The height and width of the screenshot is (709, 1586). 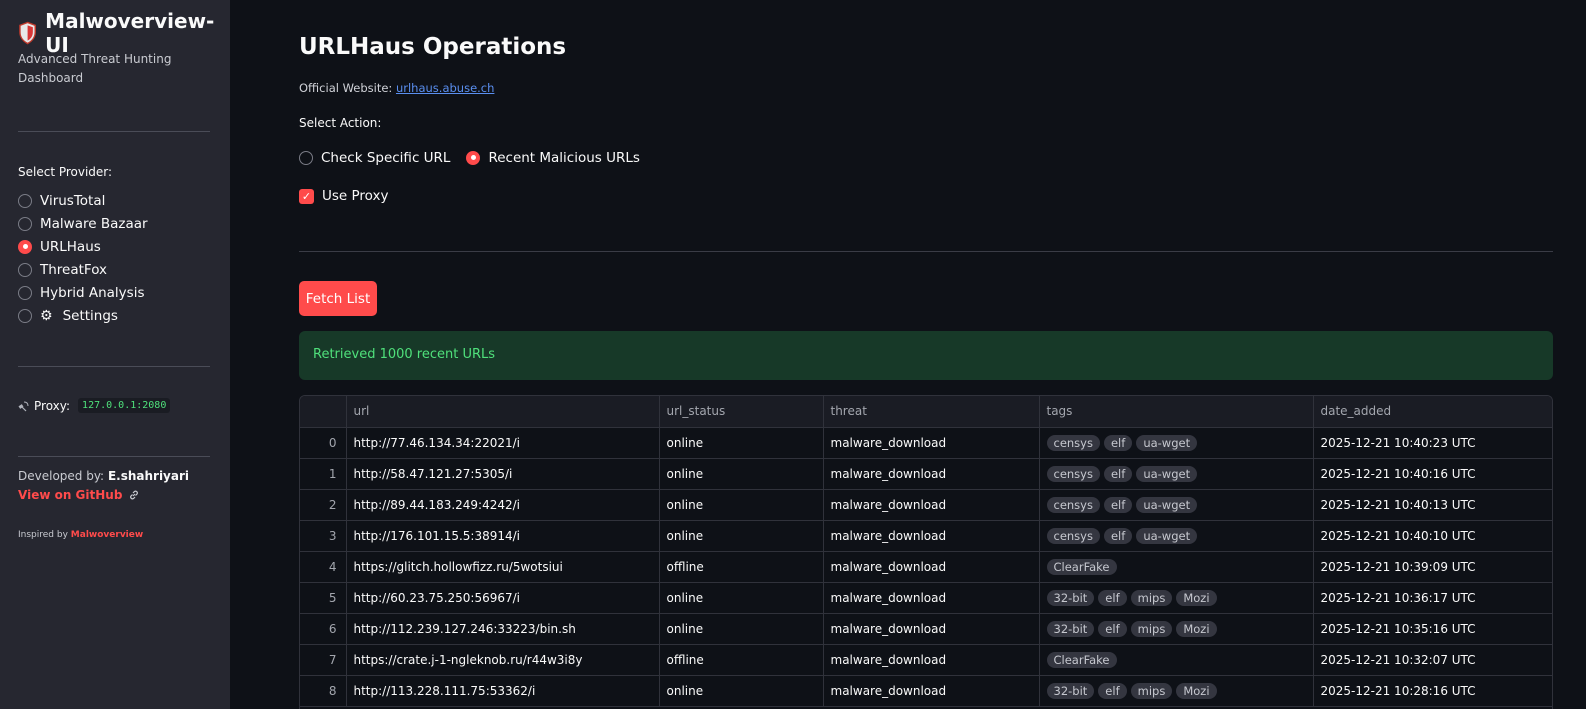 What do you see at coordinates (70, 495) in the screenshot?
I see `github-link-label: View on GitHub` at bounding box center [70, 495].